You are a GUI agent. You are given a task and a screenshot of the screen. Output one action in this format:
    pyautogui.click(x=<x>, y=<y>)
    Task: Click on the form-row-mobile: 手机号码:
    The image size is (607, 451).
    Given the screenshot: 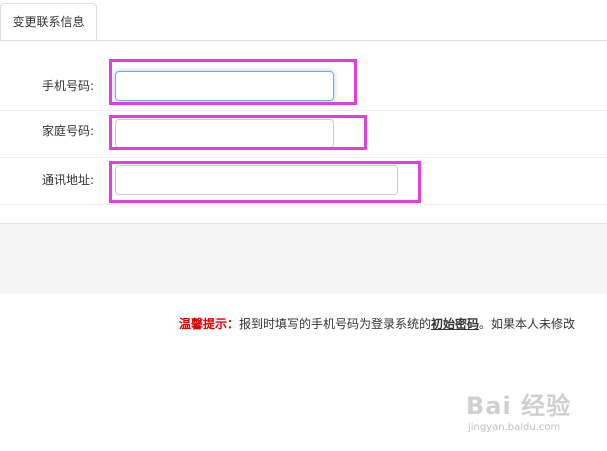 What is the action you would take?
    pyautogui.click(x=303, y=87)
    